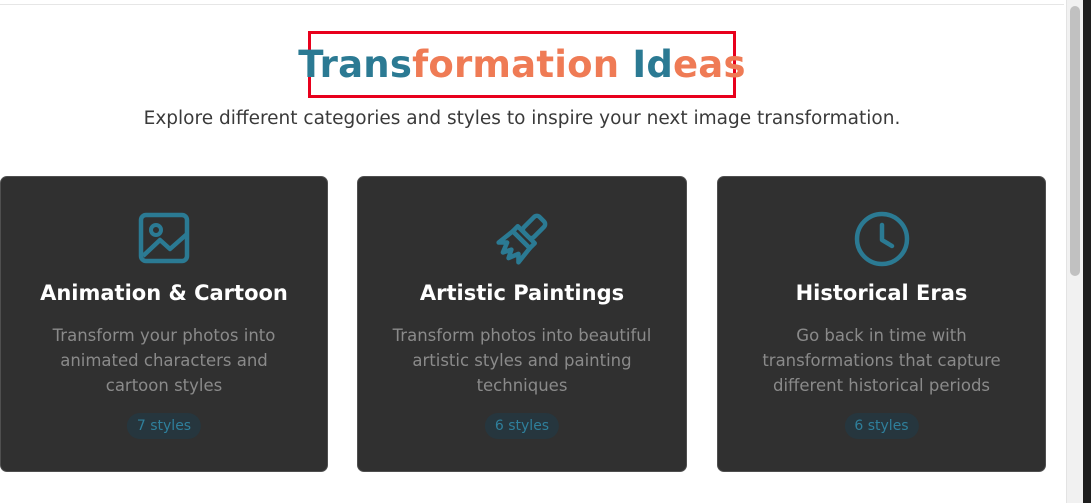  What do you see at coordinates (522, 238) in the screenshot?
I see `paintbrush-icon` at bounding box center [522, 238].